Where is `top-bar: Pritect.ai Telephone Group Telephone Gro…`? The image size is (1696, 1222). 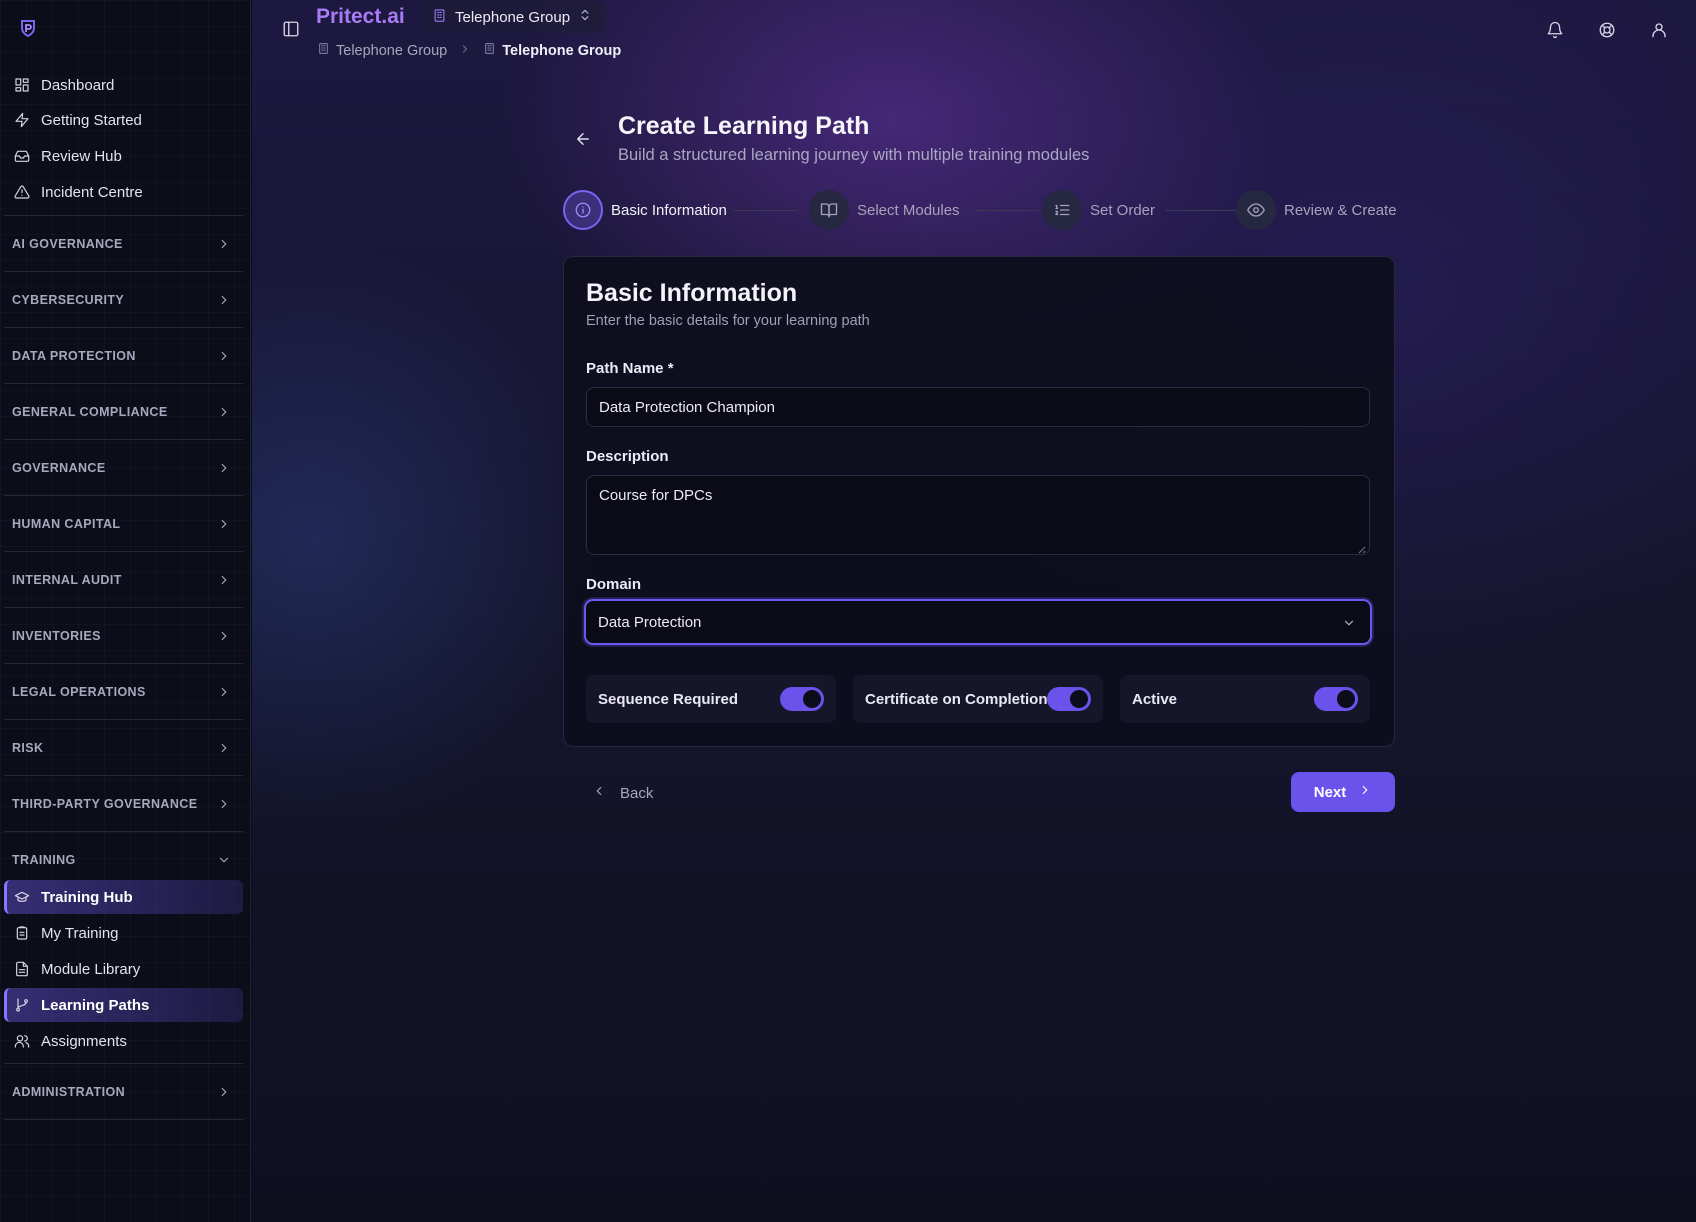 top-bar: Pritect.ai Telephone Group Telephone Gro… is located at coordinates (974, 31).